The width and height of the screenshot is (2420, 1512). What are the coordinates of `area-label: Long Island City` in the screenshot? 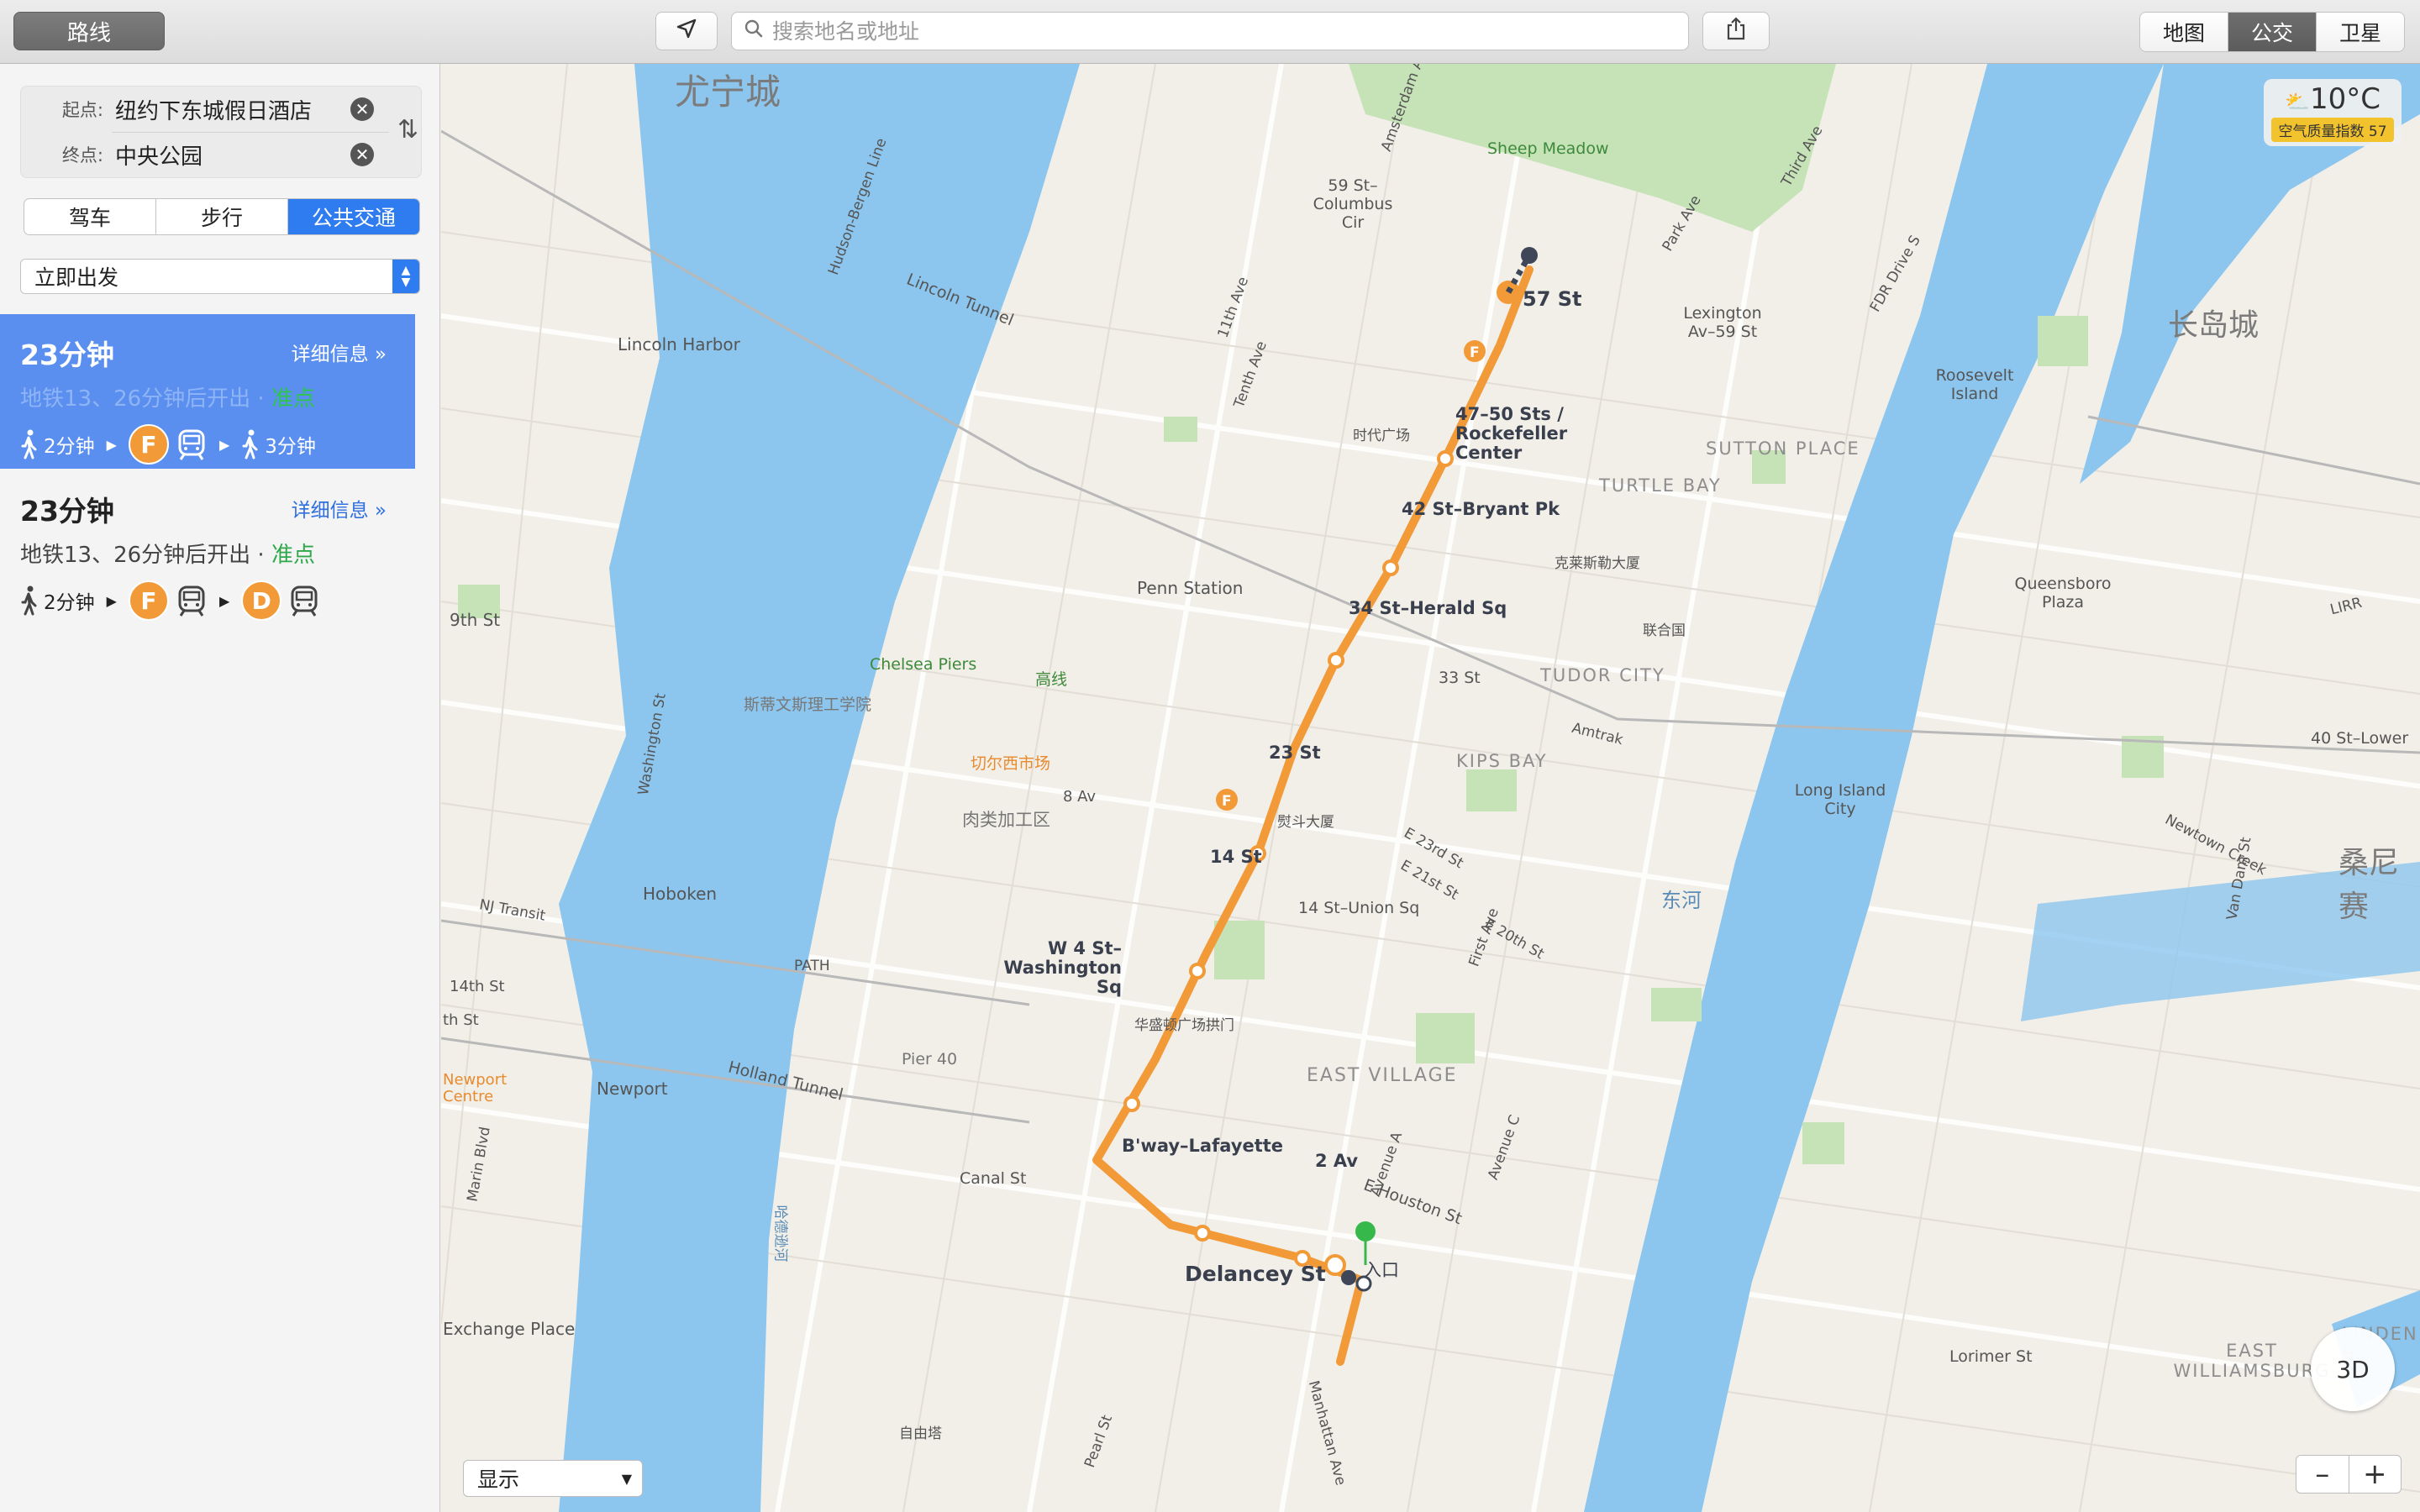 It's located at (1840, 799).